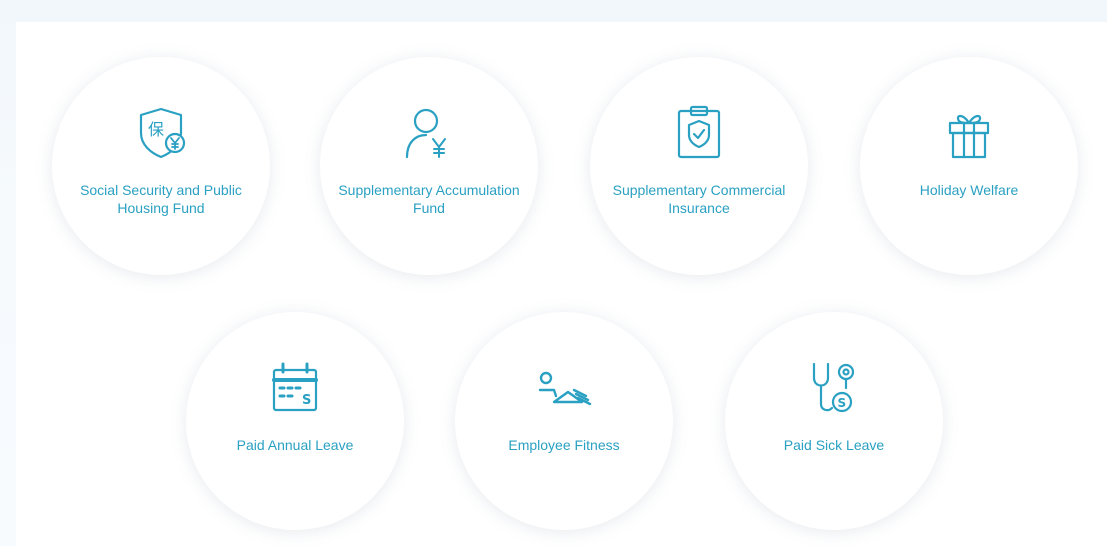  Describe the element at coordinates (429, 133) in the screenshot. I see `accumulation-fund-icon` at that location.